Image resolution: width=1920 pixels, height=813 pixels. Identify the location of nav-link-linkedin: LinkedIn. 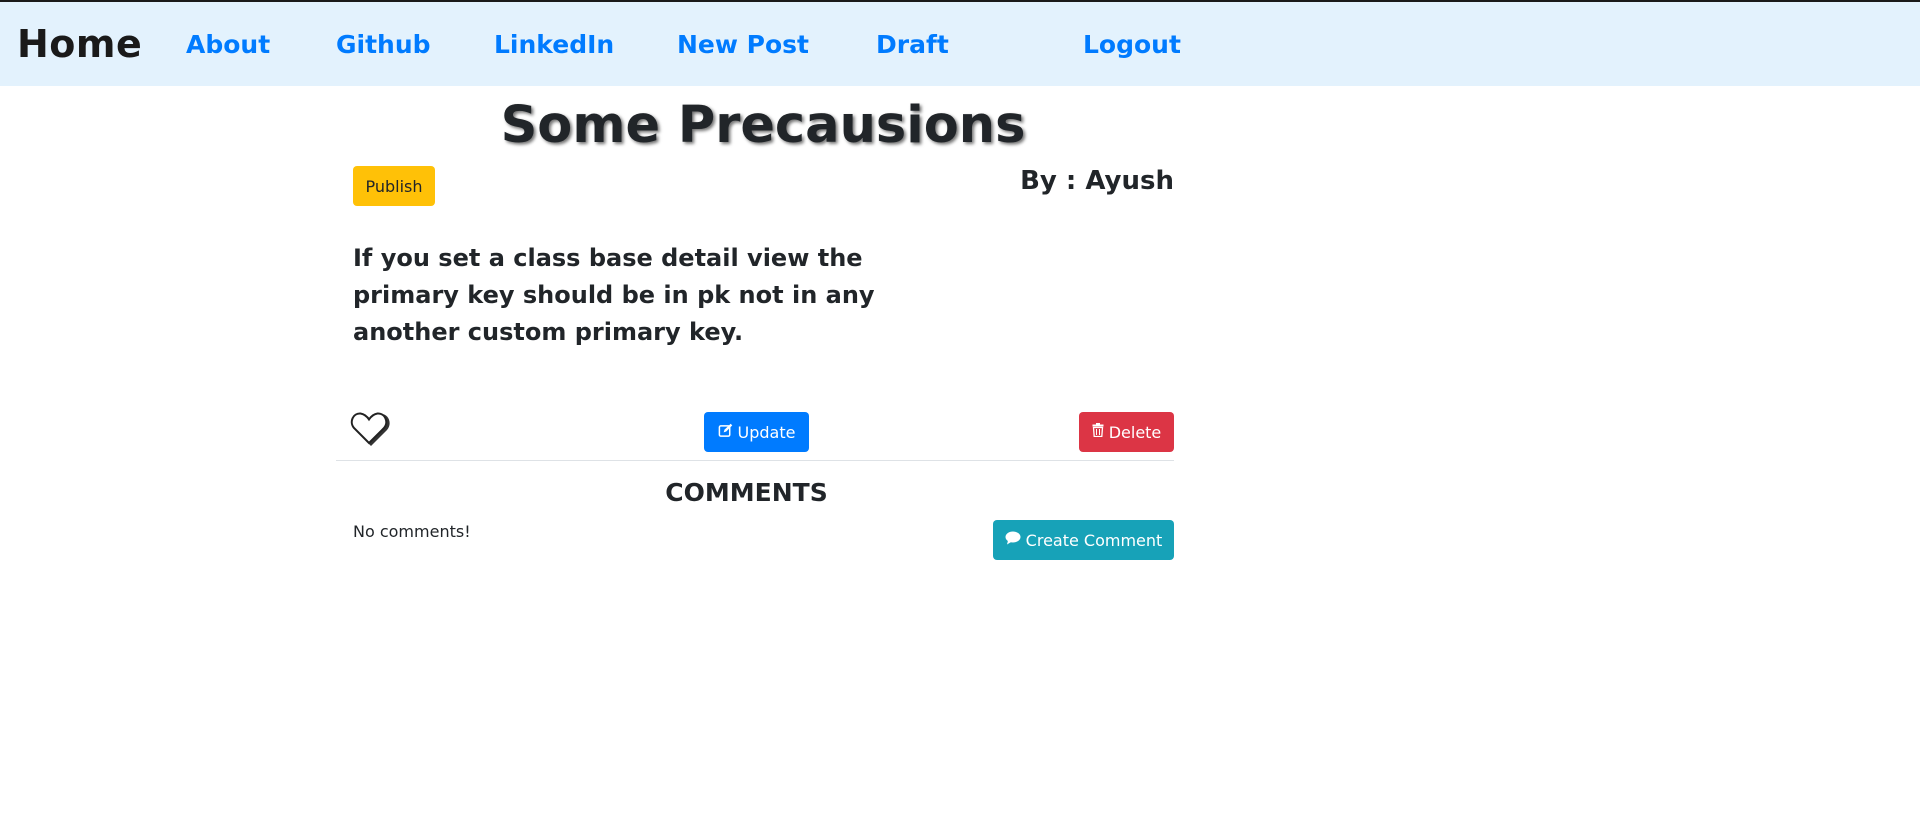
(554, 44).